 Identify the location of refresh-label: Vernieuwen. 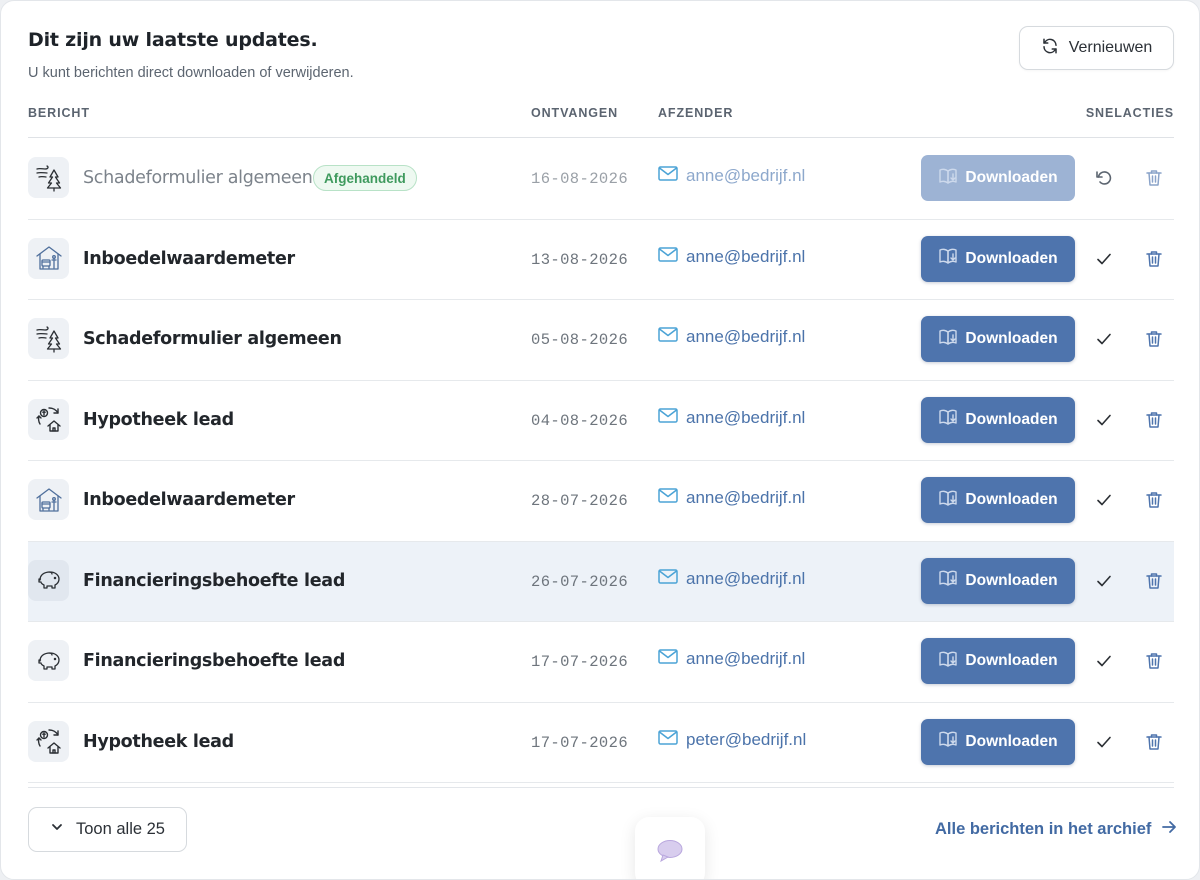
(1110, 47).